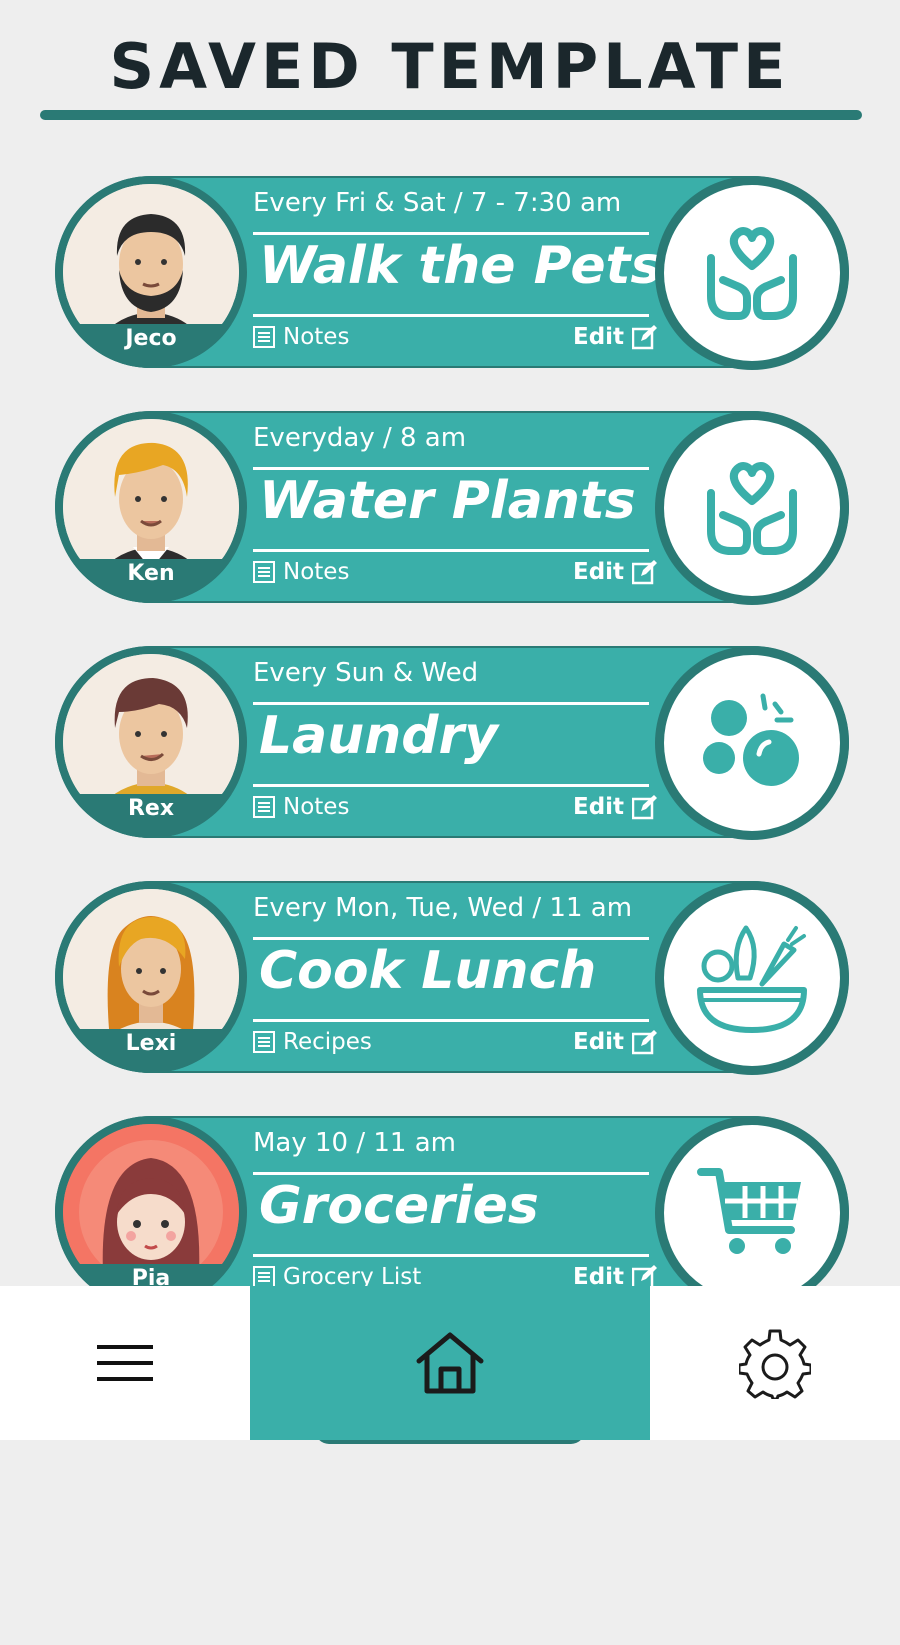  I want to click on avatar: Rex, so click(151, 742).